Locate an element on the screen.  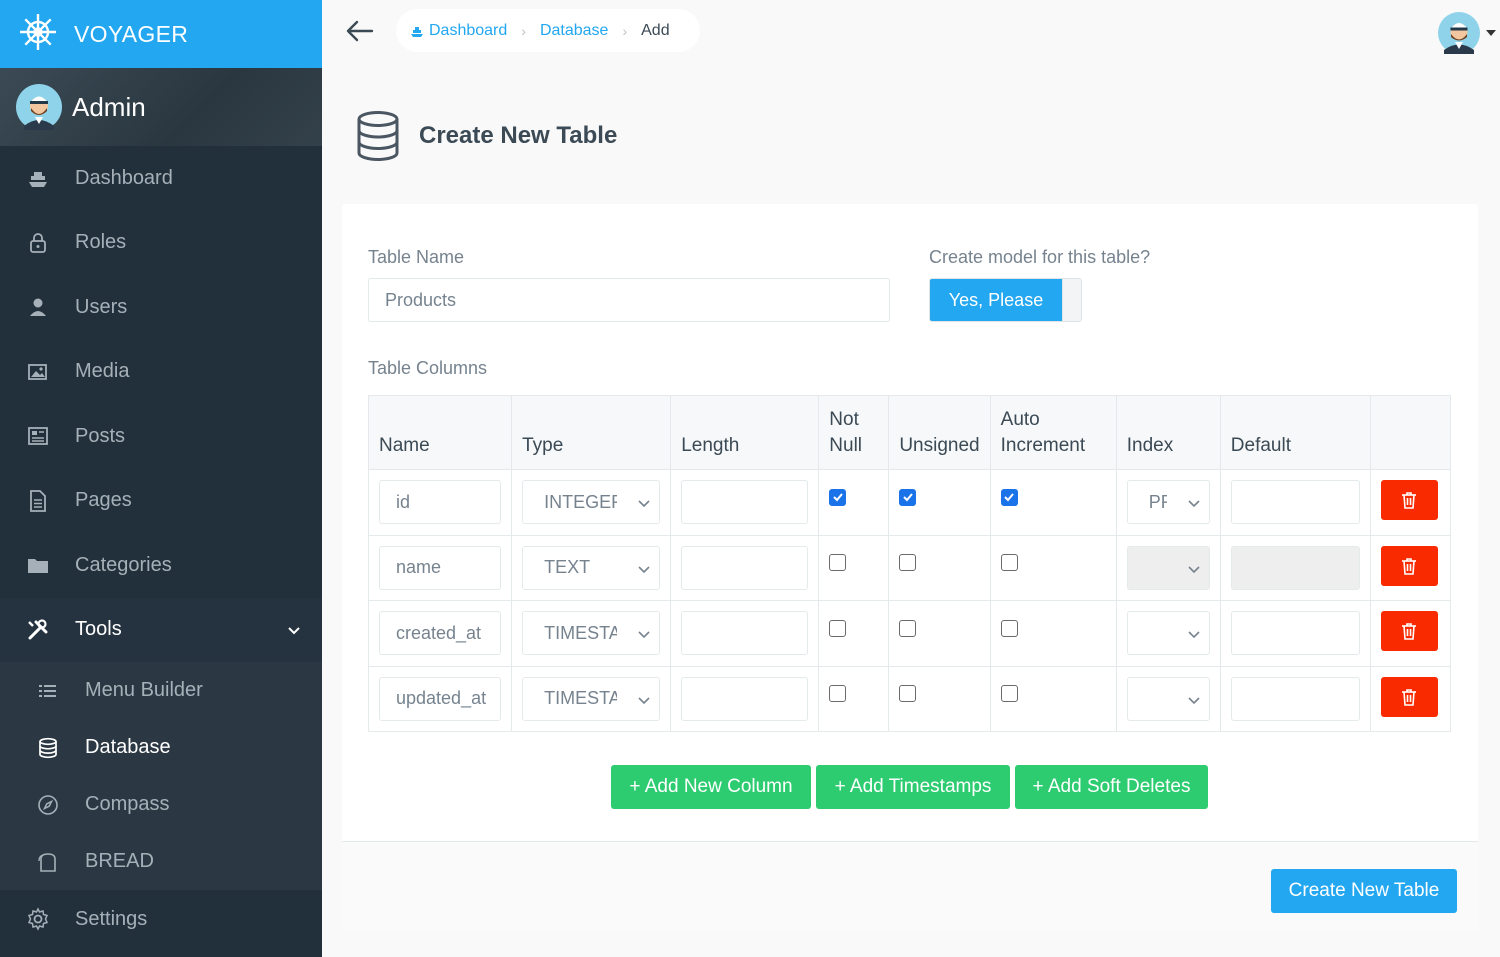
cell-index: PR is located at coordinates (1168, 502).